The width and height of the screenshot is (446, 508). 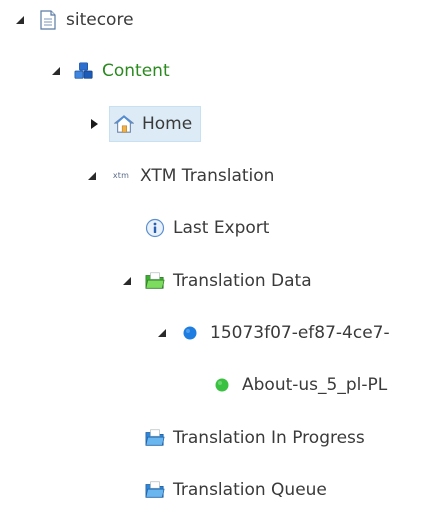 I want to click on tree-node-translation-queue: Translation Queue, so click(x=224, y=490).